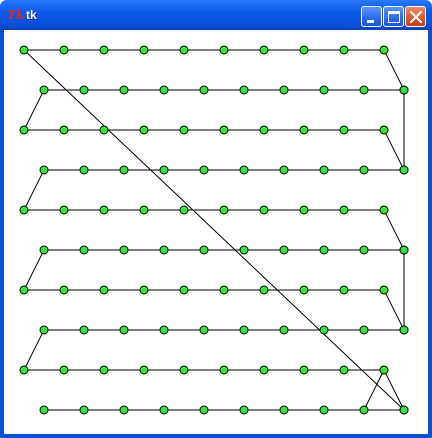 The width and height of the screenshot is (432, 438). What do you see at coordinates (31, 15) in the screenshot?
I see `window-title: tk` at bounding box center [31, 15].